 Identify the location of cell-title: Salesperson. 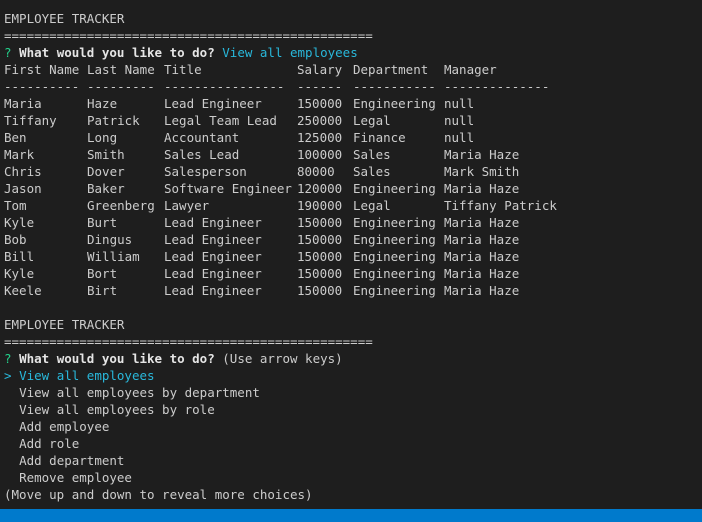
(205, 171).